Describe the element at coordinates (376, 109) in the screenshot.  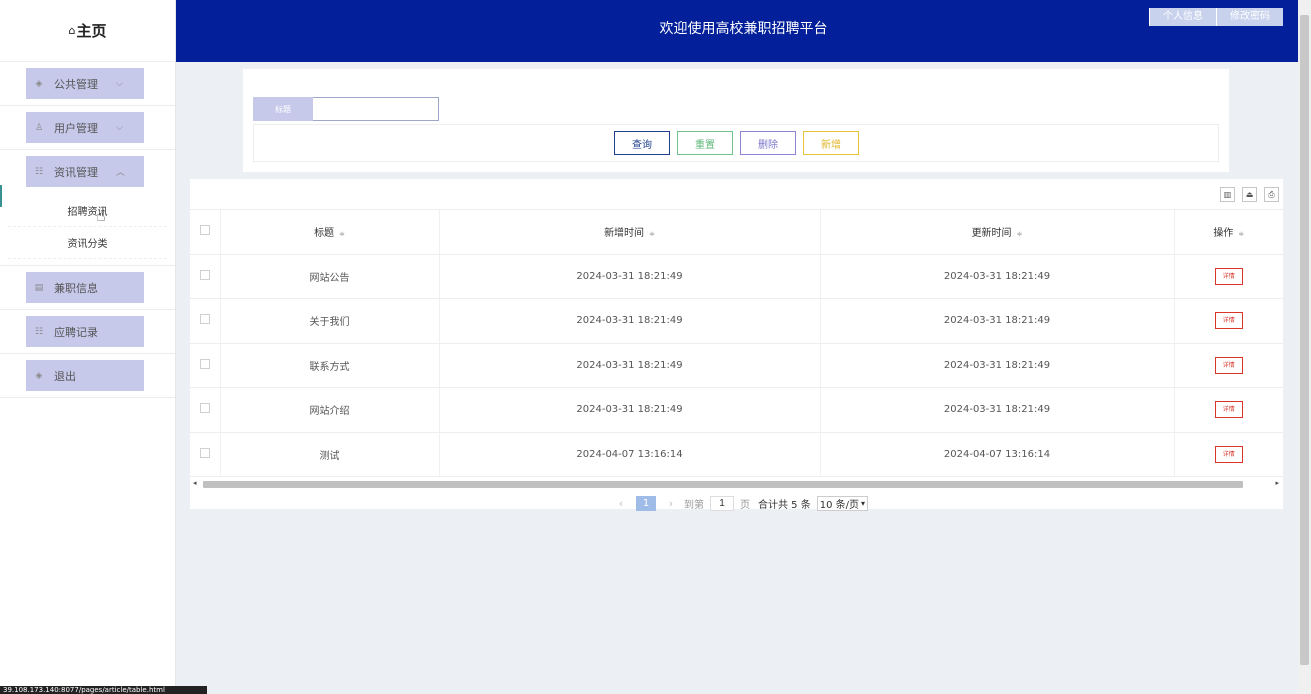
I see `title-search-input` at that location.